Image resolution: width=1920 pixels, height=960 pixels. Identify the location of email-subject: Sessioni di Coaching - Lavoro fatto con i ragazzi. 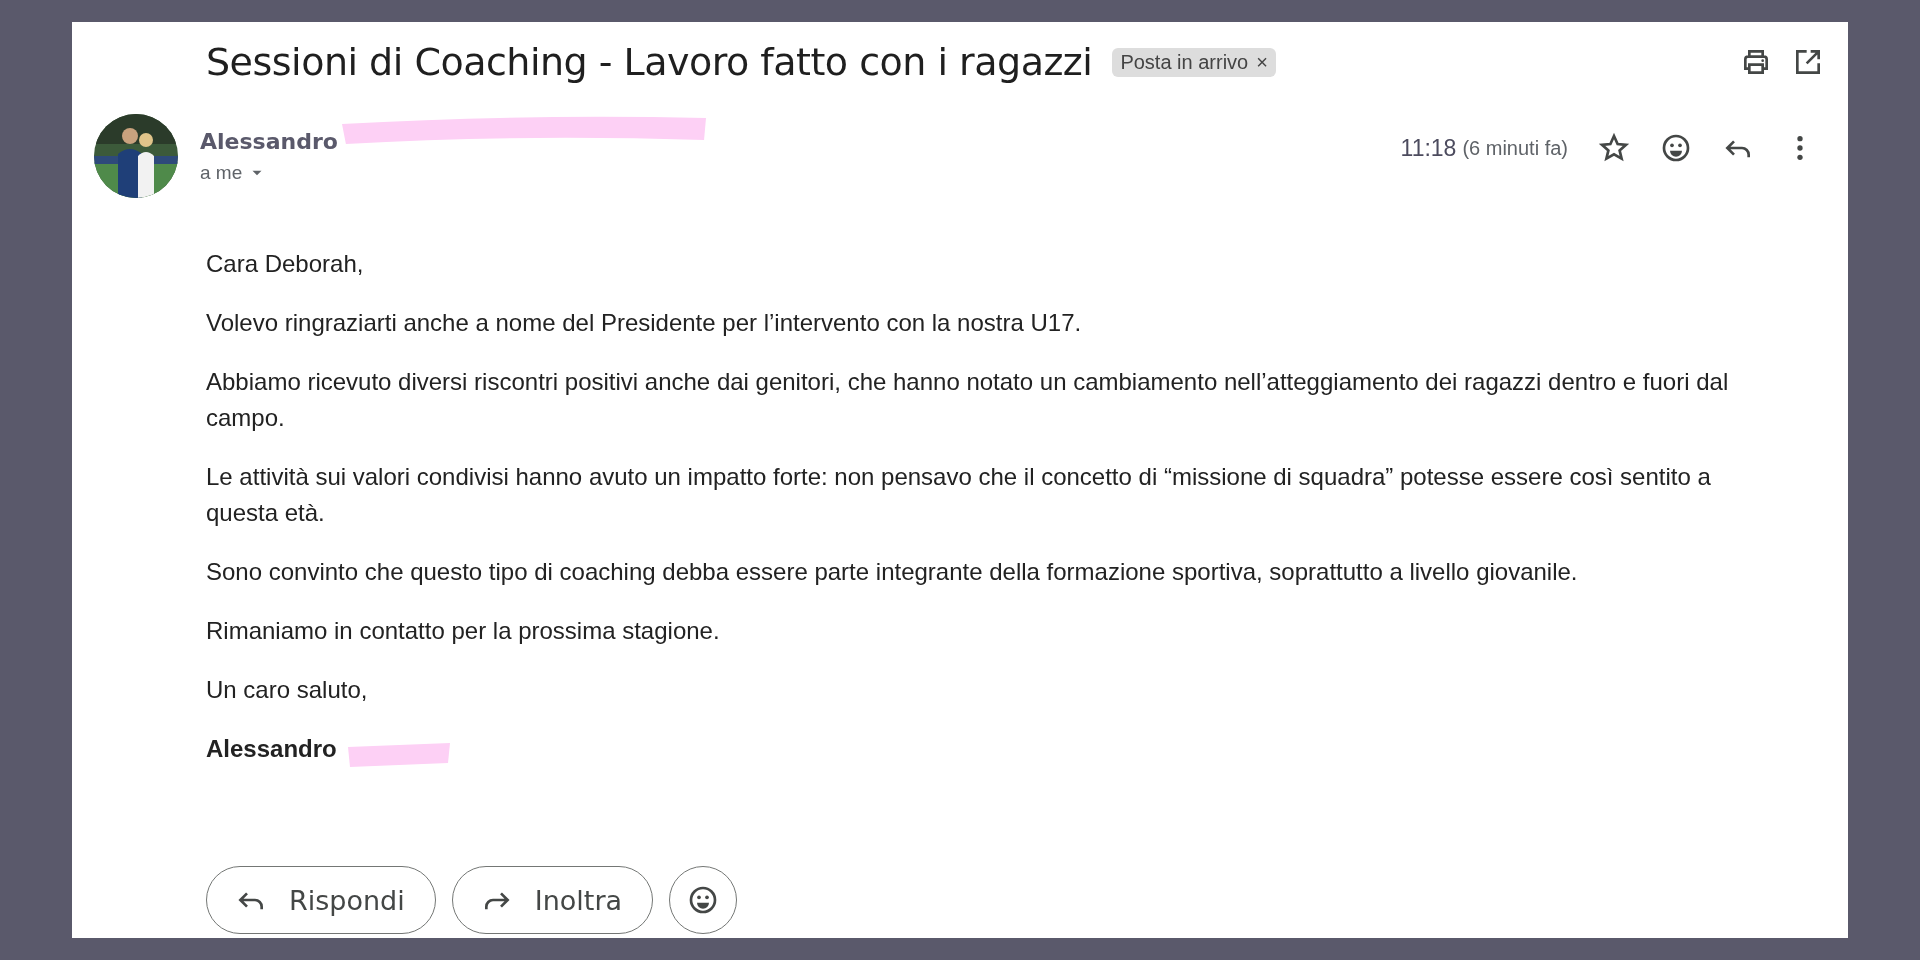
(649, 62).